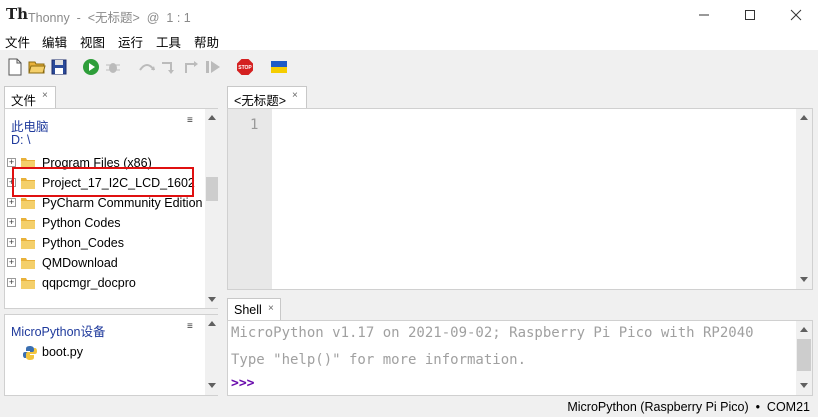  I want to click on tree-item-label: QMDownload, so click(80, 263).